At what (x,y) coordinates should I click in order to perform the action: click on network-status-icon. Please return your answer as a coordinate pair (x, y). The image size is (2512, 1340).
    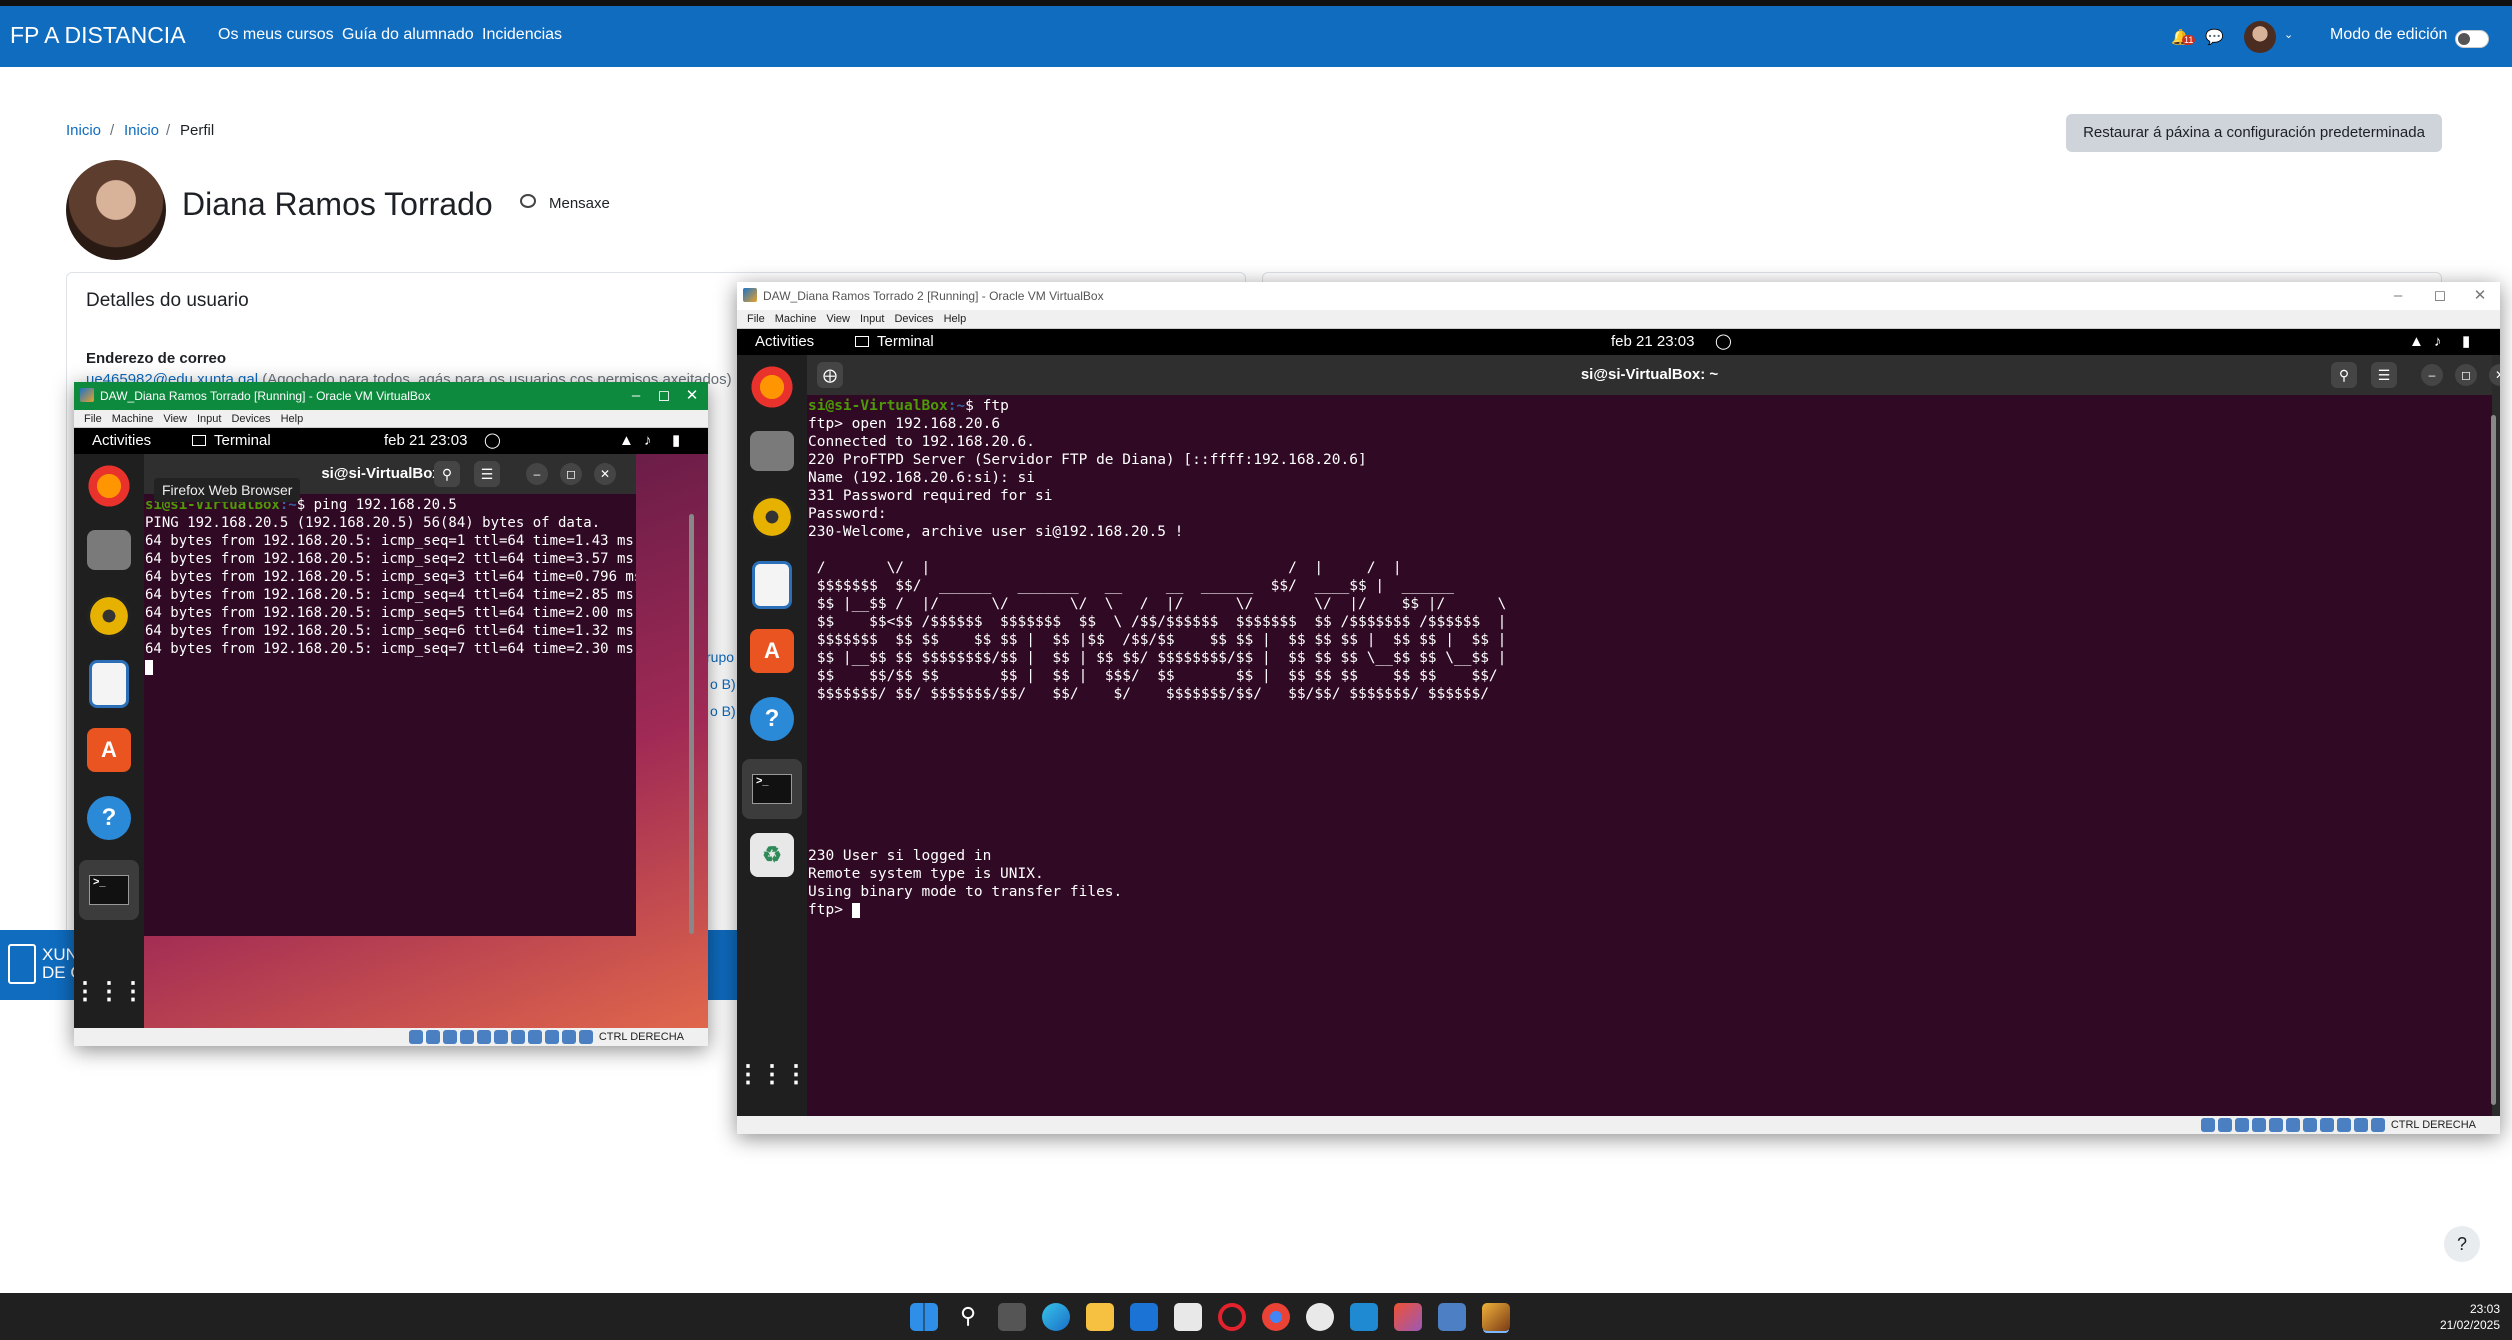
    Looking at the image, I should click on (2258, 1125).